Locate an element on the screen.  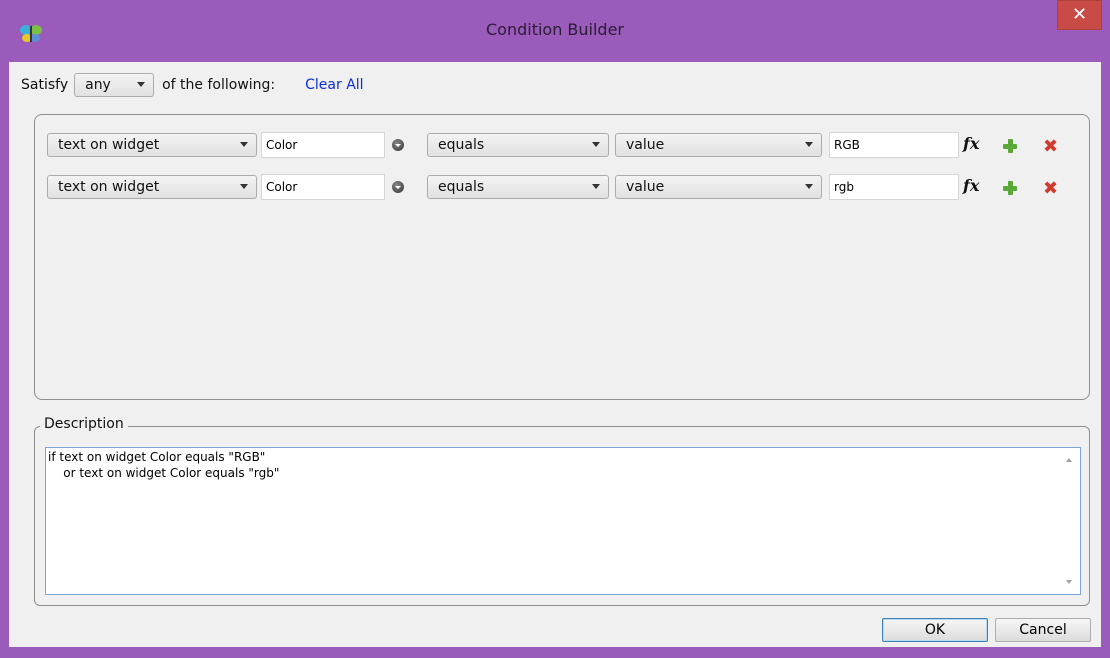
satisfy-mode-value: any is located at coordinates (98, 85).